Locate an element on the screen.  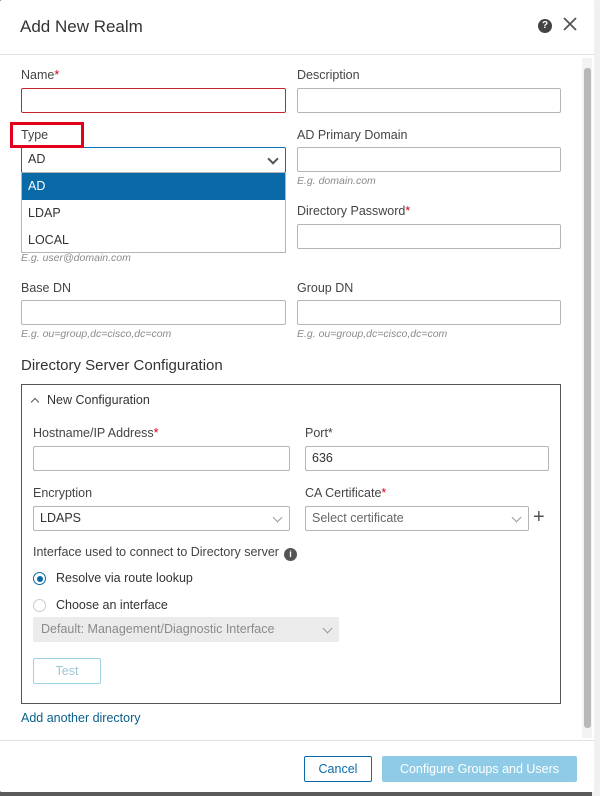
directory-password-input is located at coordinates (429, 236).